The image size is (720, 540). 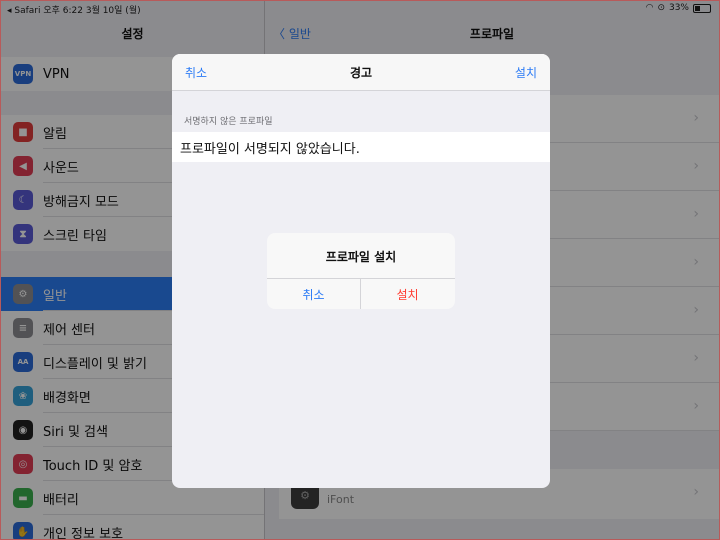 I want to click on battery-level, so click(x=697, y=8).